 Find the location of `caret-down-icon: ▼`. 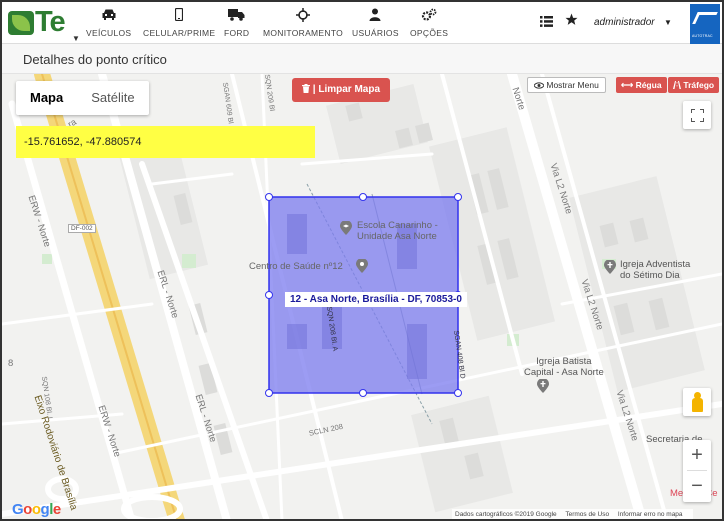

caret-down-icon: ▼ is located at coordinates (668, 22).